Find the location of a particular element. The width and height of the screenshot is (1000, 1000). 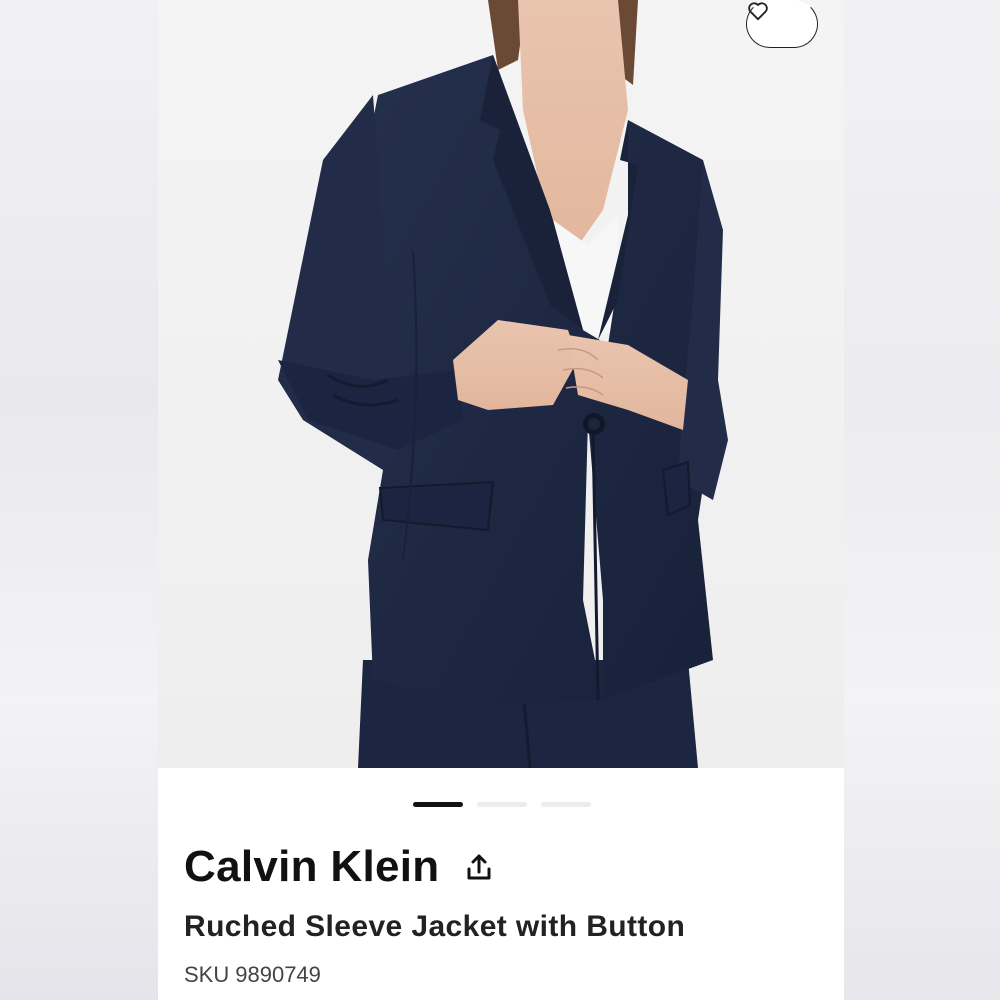

sku-line: SKU 9890749 is located at coordinates (252, 975).